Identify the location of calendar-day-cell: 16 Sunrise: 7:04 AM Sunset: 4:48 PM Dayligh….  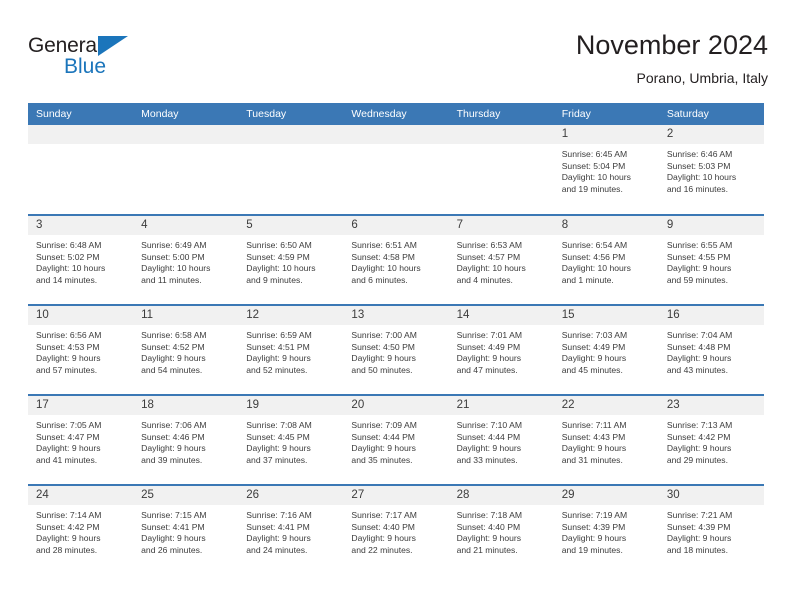
(711, 349).